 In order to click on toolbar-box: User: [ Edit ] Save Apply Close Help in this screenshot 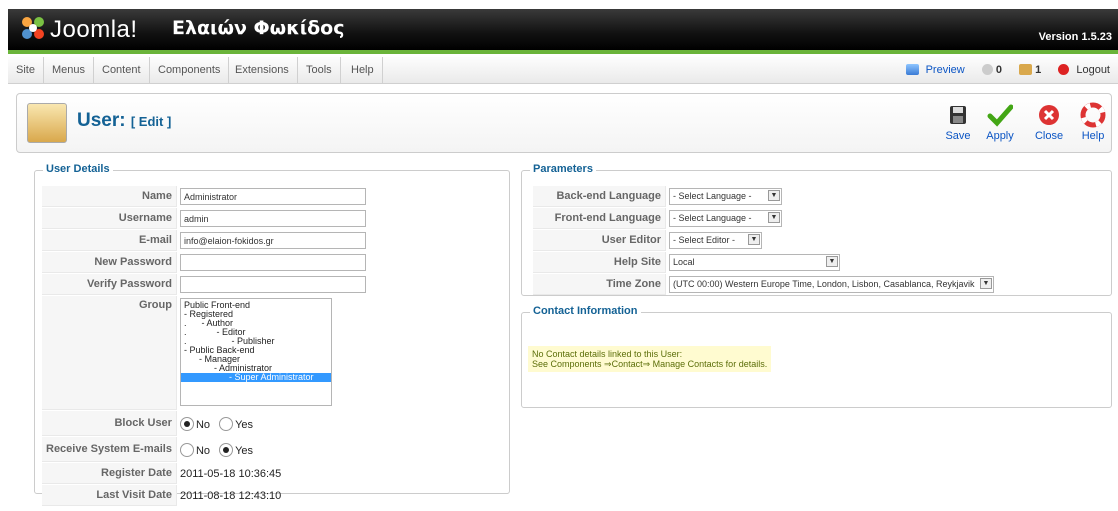, I will do `click(564, 123)`.